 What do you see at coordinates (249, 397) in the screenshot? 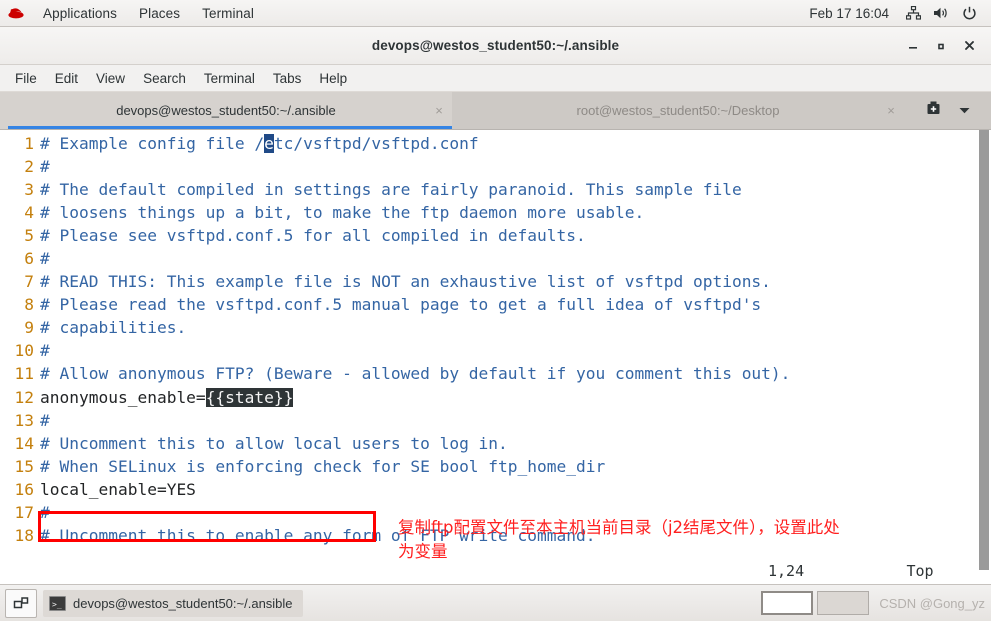
I see `jinja-variable-highlight: {{state}}` at bounding box center [249, 397].